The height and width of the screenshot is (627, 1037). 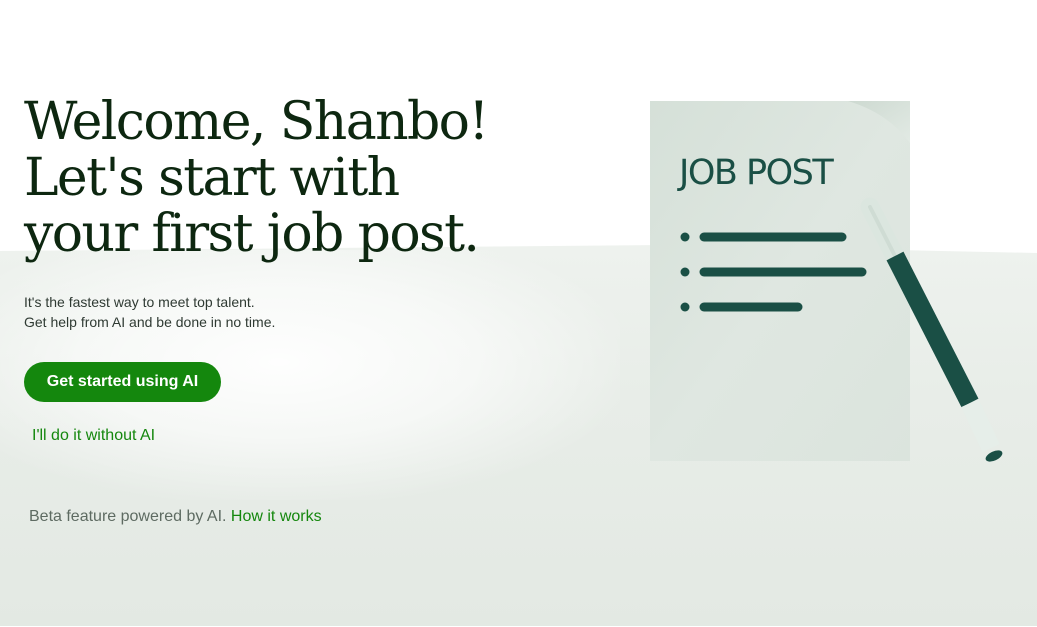 What do you see at coordinates (980, 425) in the screenshot?
I see `marker-grip` at bounding box center [980, 425].